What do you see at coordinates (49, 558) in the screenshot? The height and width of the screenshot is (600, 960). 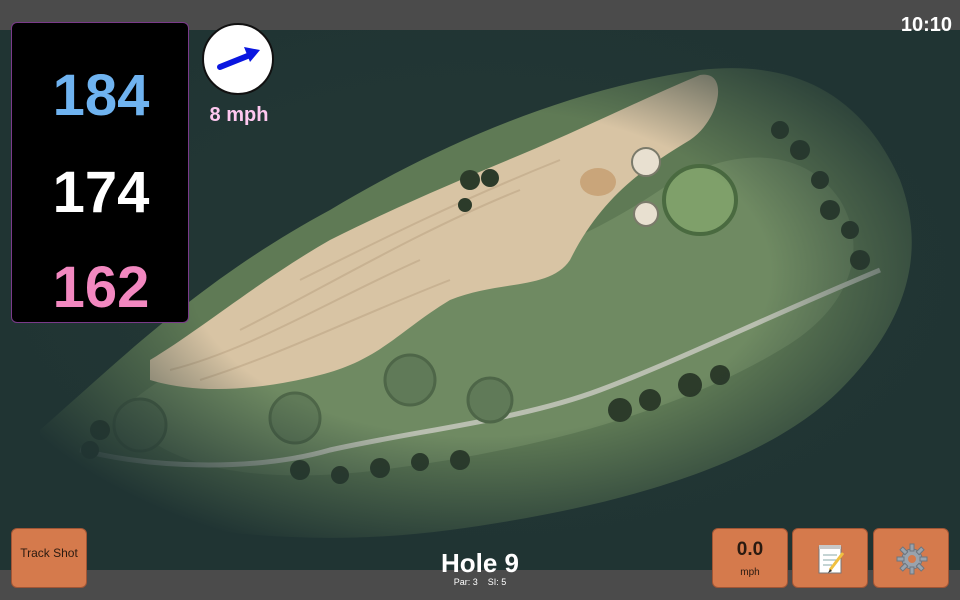 I see `track-shot-button: Track Shot` at bounding box center [49, 558].